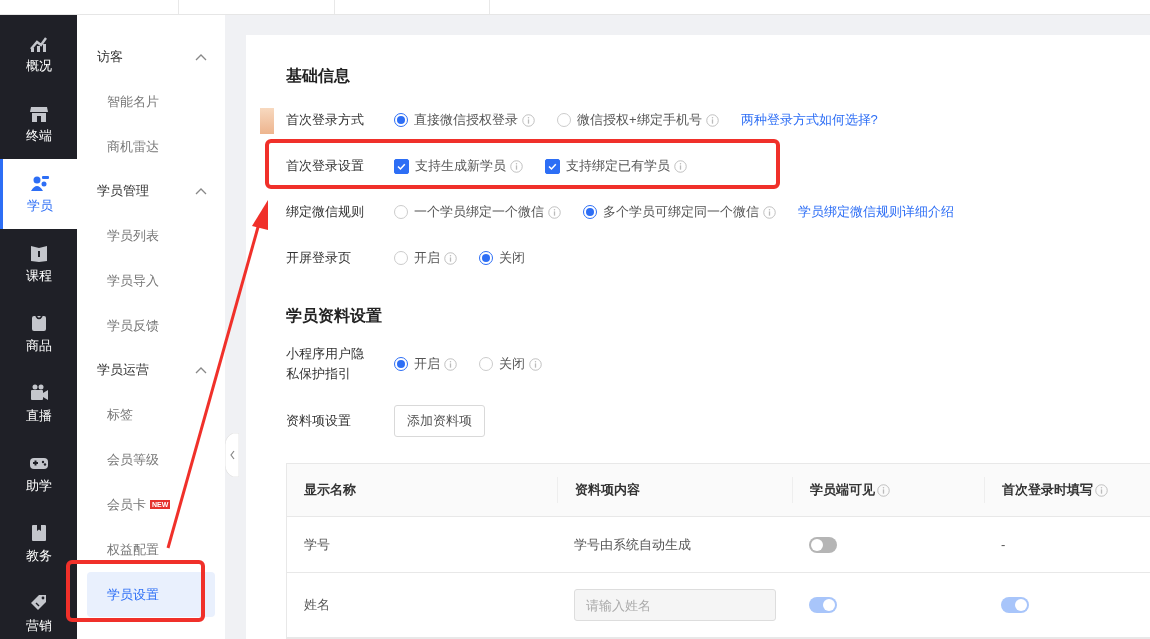  What do you see at coordinates (681, 212) in the screenshot?
I see `option-label: 多个学员可绑定同一个微信` at bounding box center [681, 212].